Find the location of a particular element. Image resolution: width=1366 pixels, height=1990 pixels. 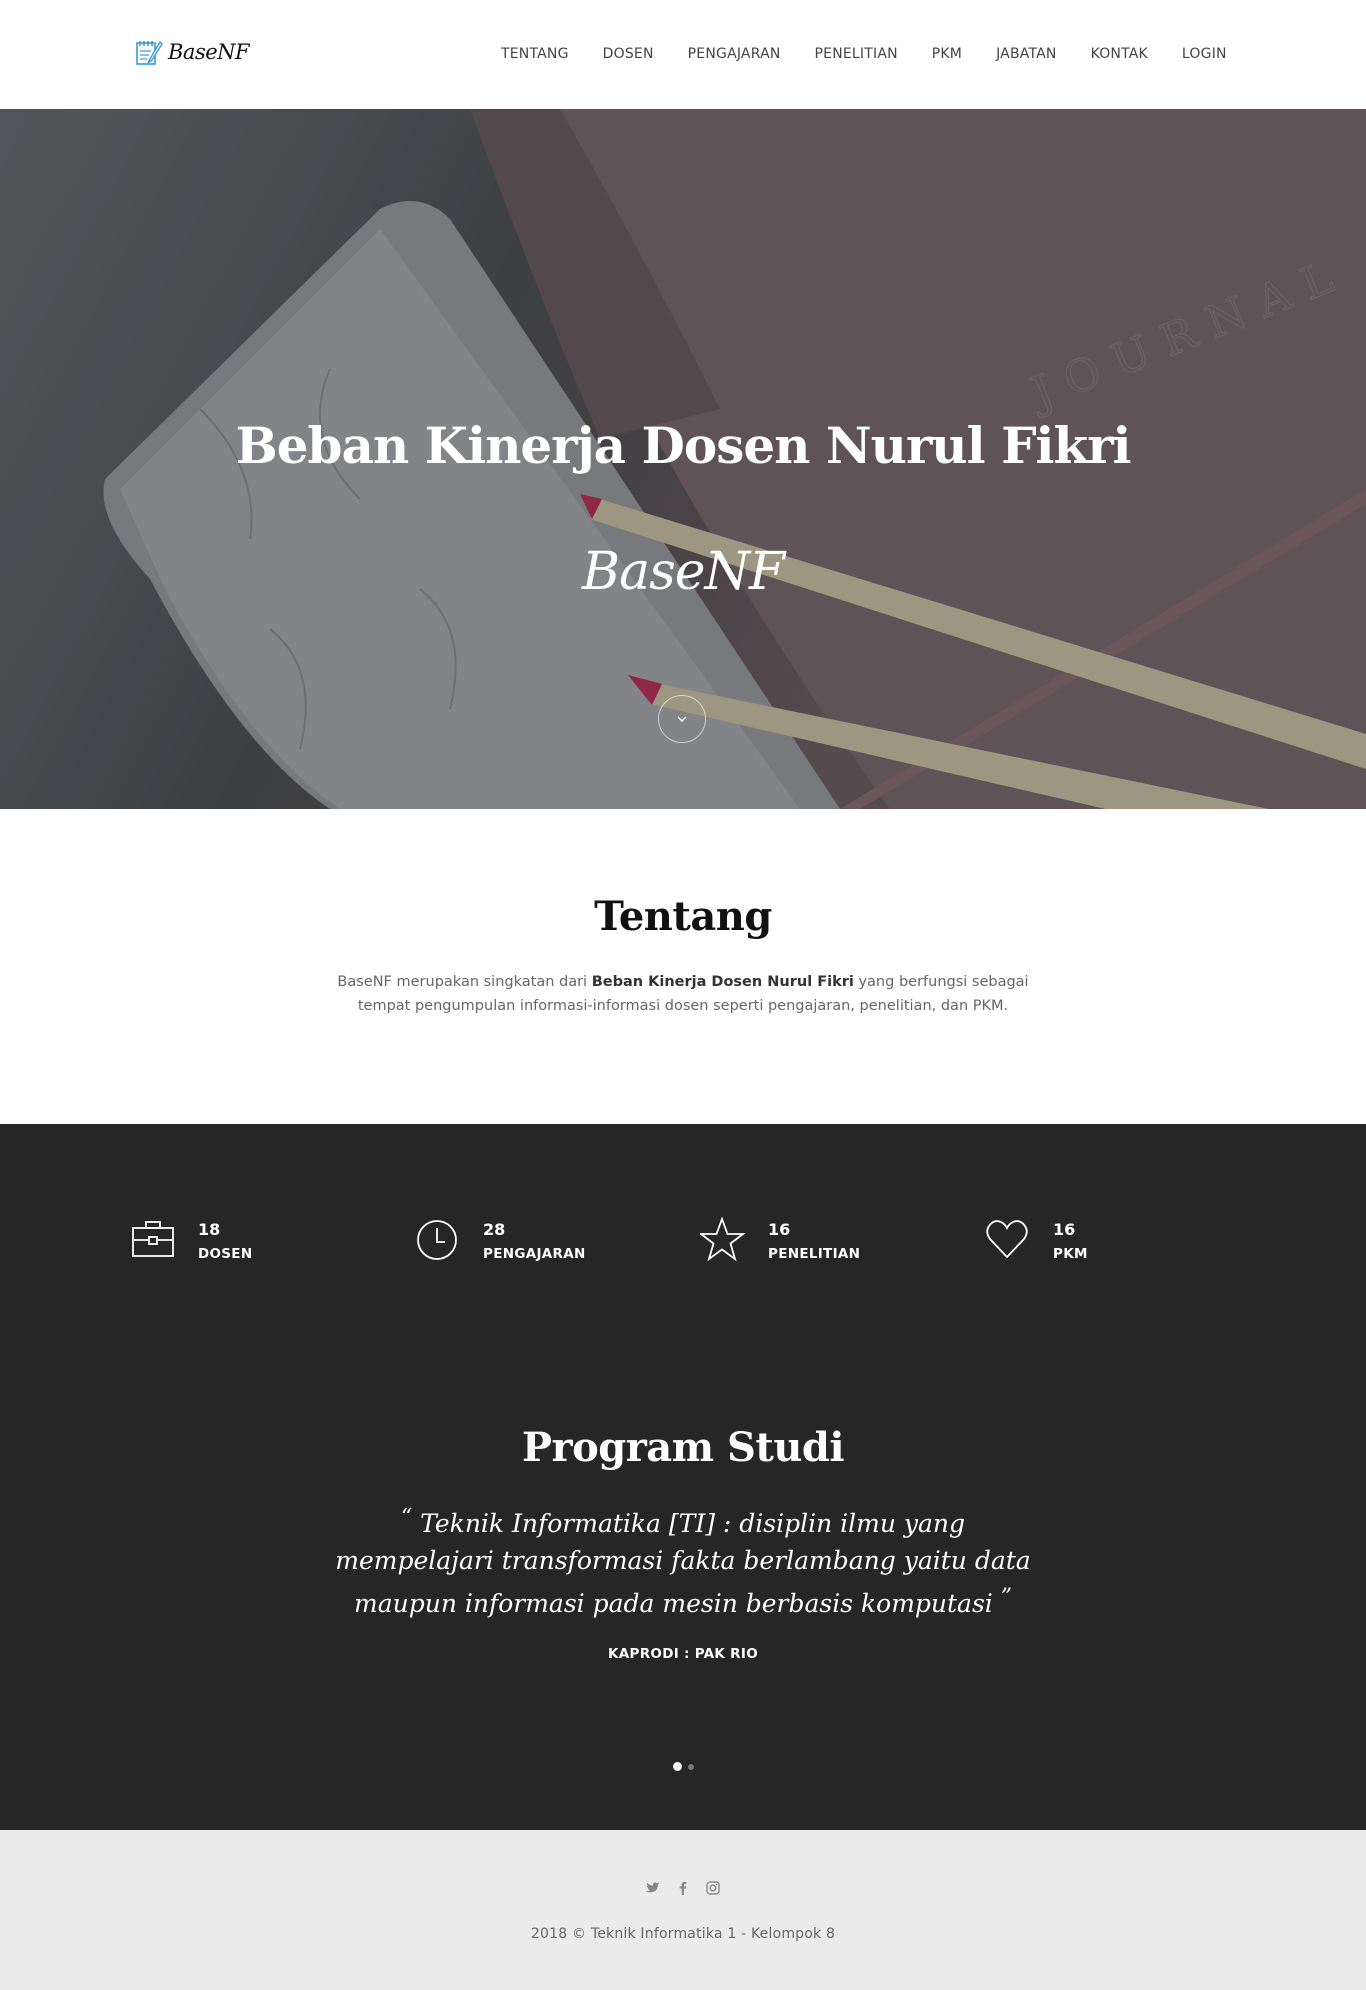

stat-pengajaran: 28 PENGAJARAN is located at coordinates (557, 1240).